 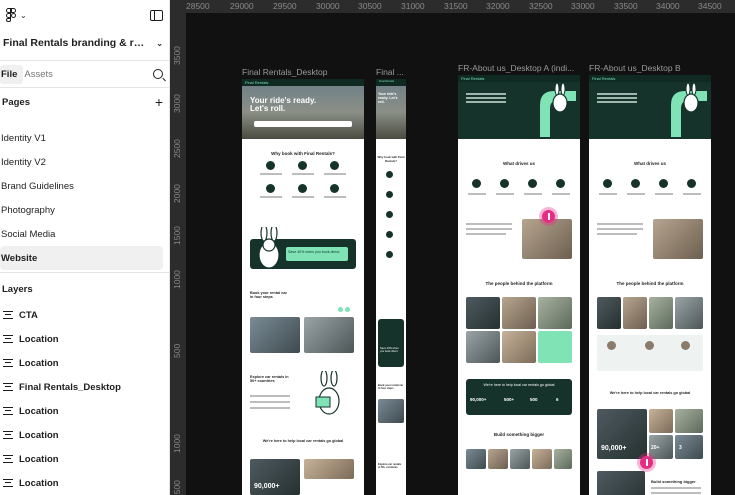 I want to click on ruler-tick-label: 34000, so click(x=668, y=6).